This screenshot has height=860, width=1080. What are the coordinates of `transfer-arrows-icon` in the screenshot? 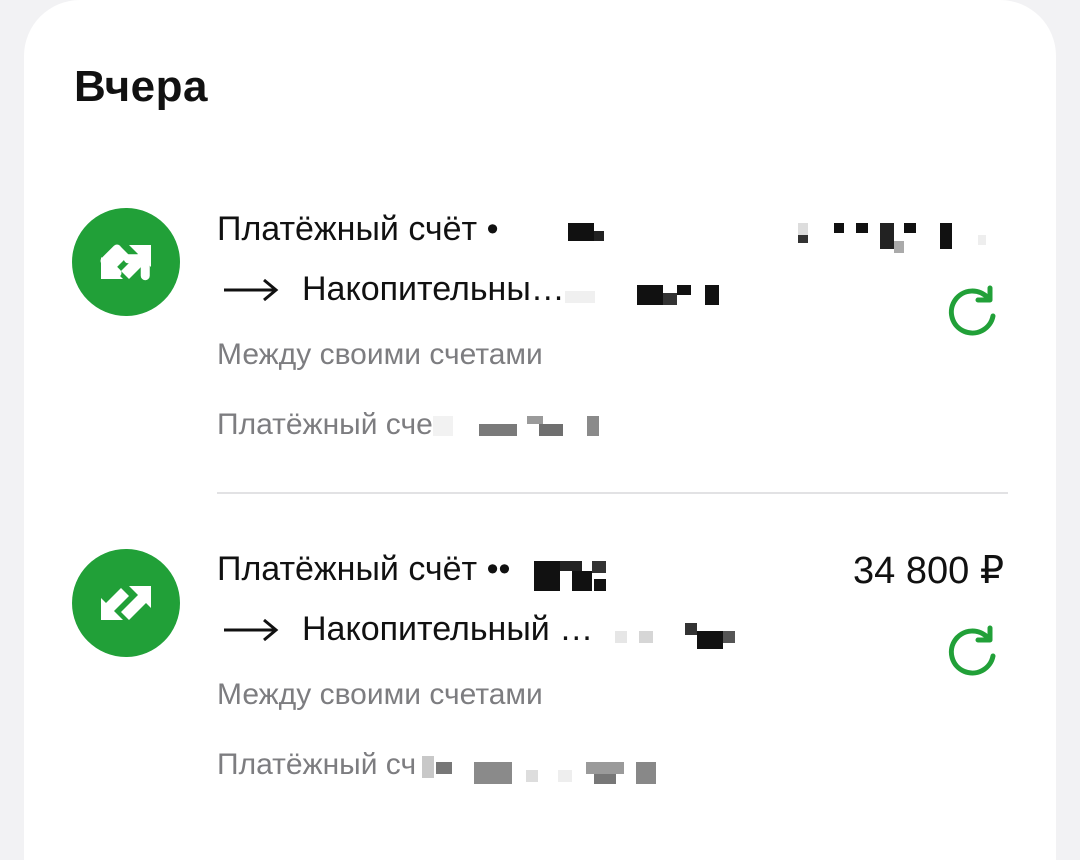 It's located at (126, 603).